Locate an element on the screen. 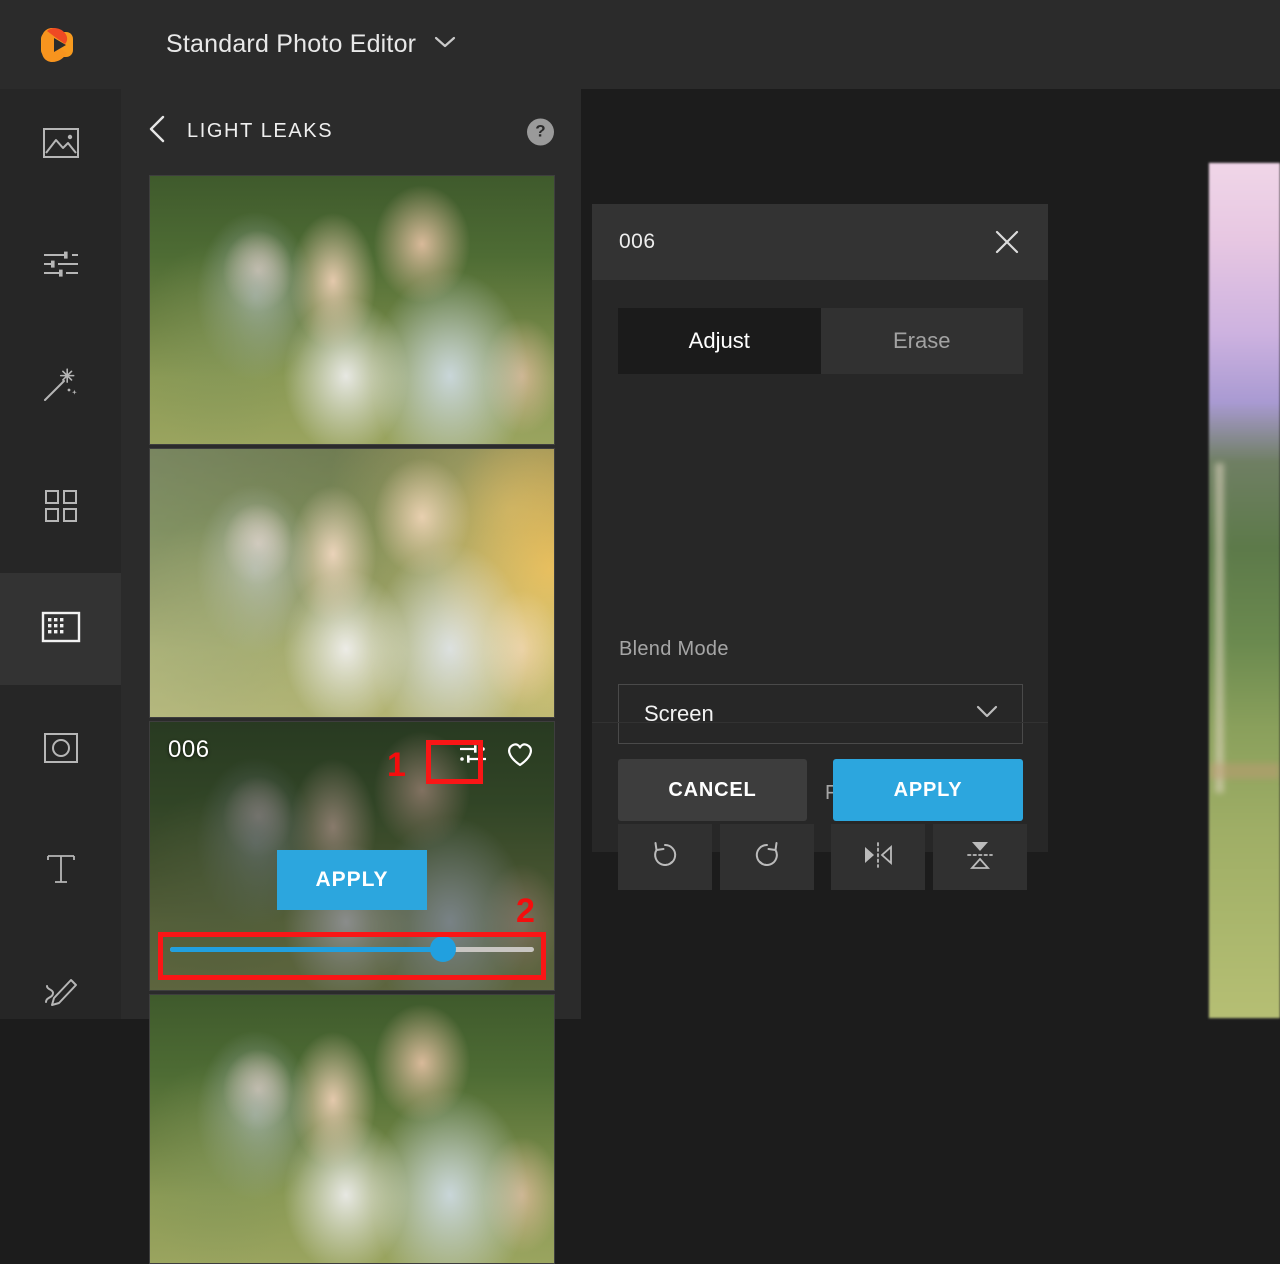 Image resolution: width=1280 pixels, height=1264 pixels. thumbnail-adjust-icon is located at coordinates (473, 754).